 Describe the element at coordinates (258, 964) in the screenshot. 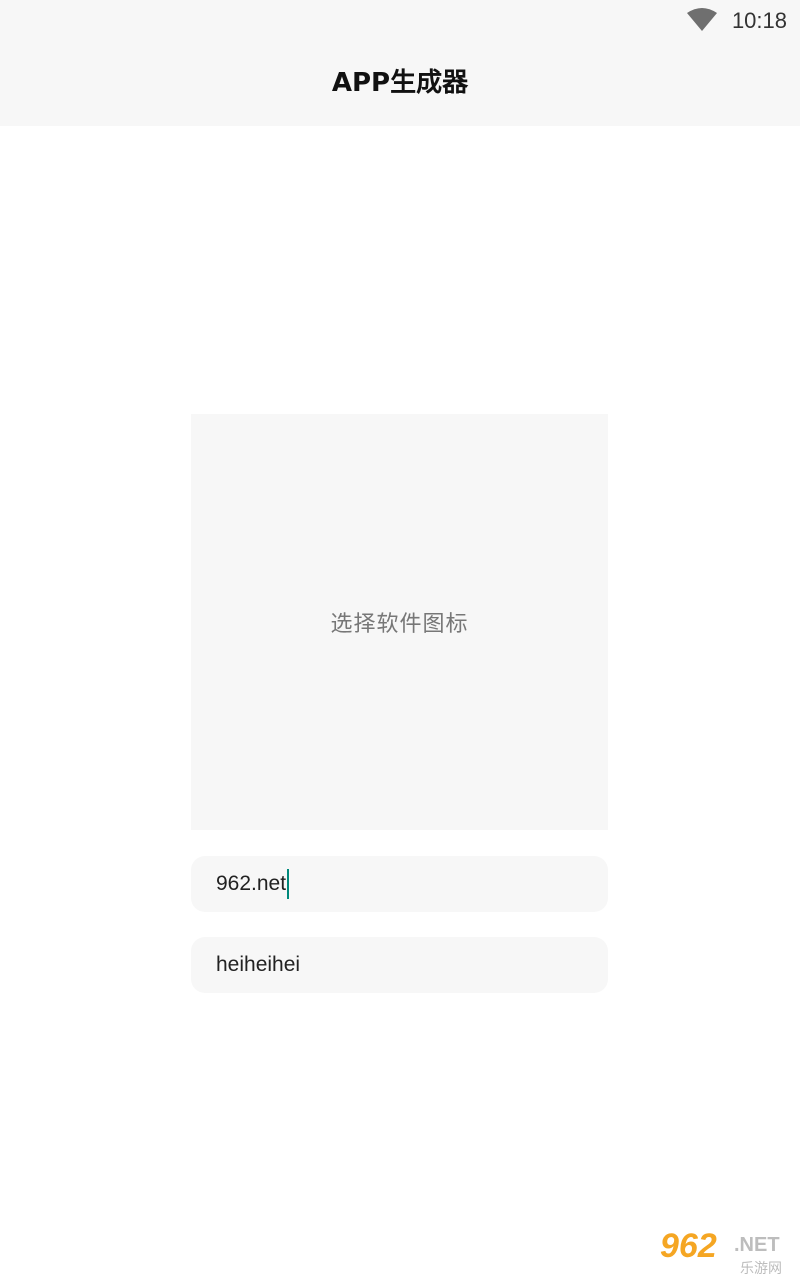

I see `app-name-value: heiheihei` at that location.